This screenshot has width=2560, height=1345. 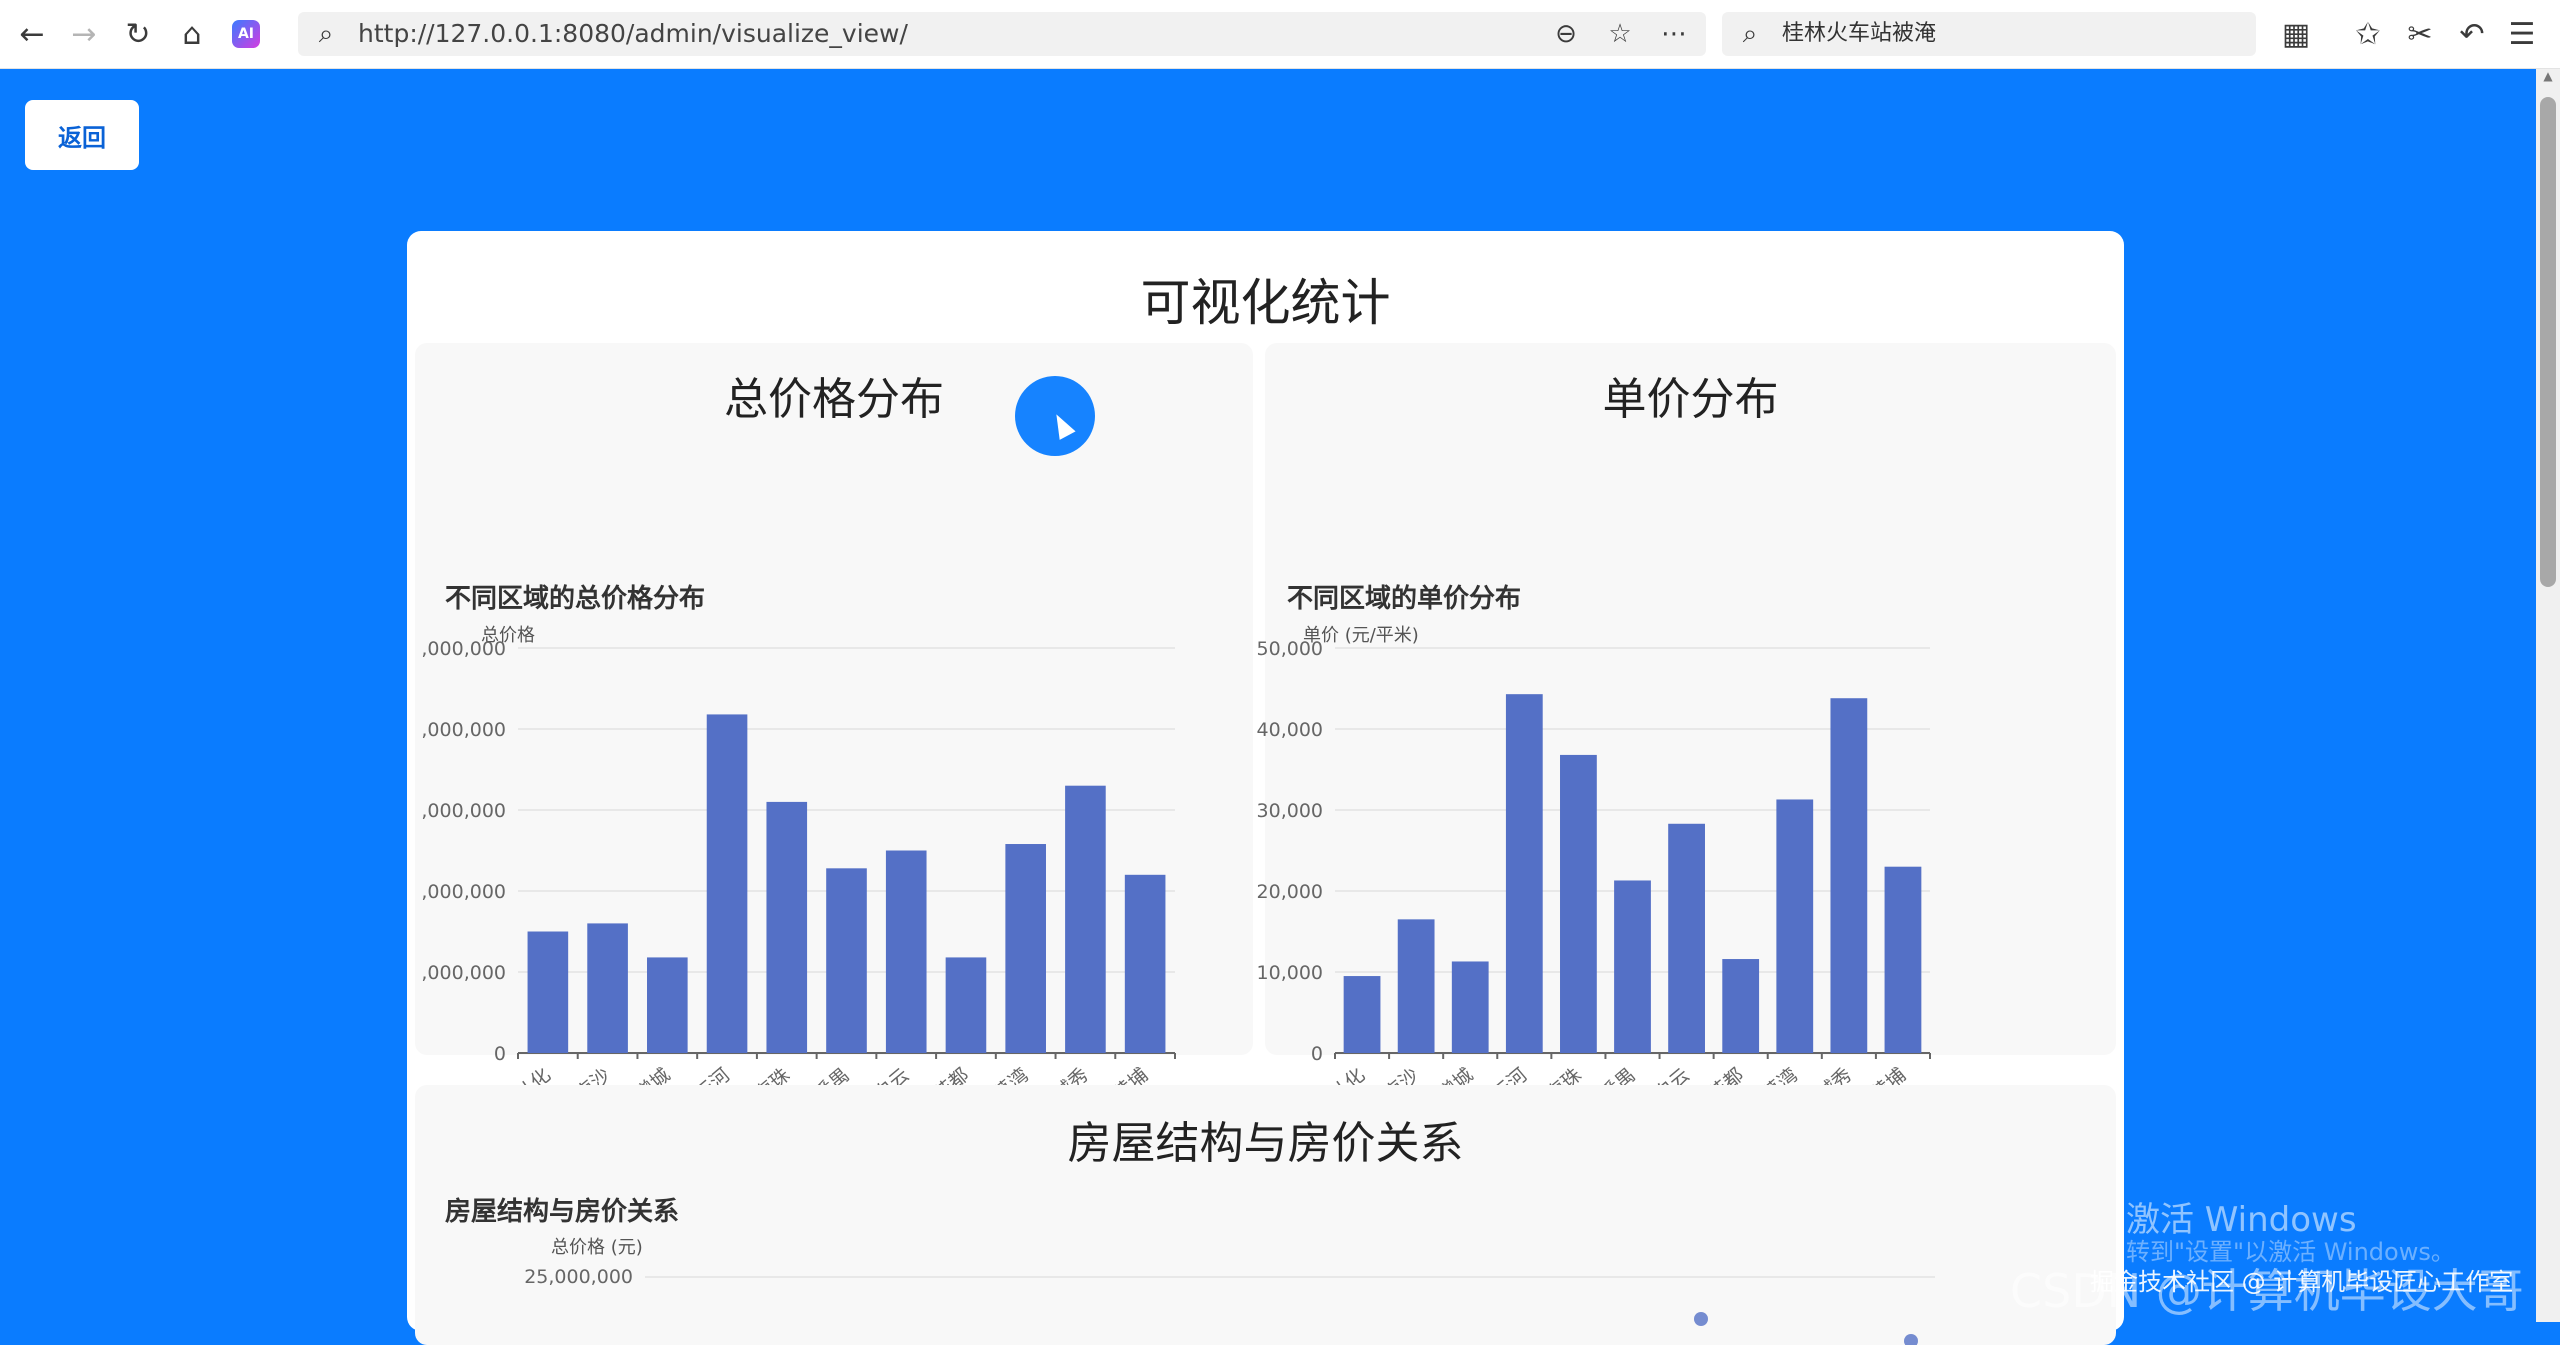 I want to click on home-icon: ⌂, so click(x=192, y=34).